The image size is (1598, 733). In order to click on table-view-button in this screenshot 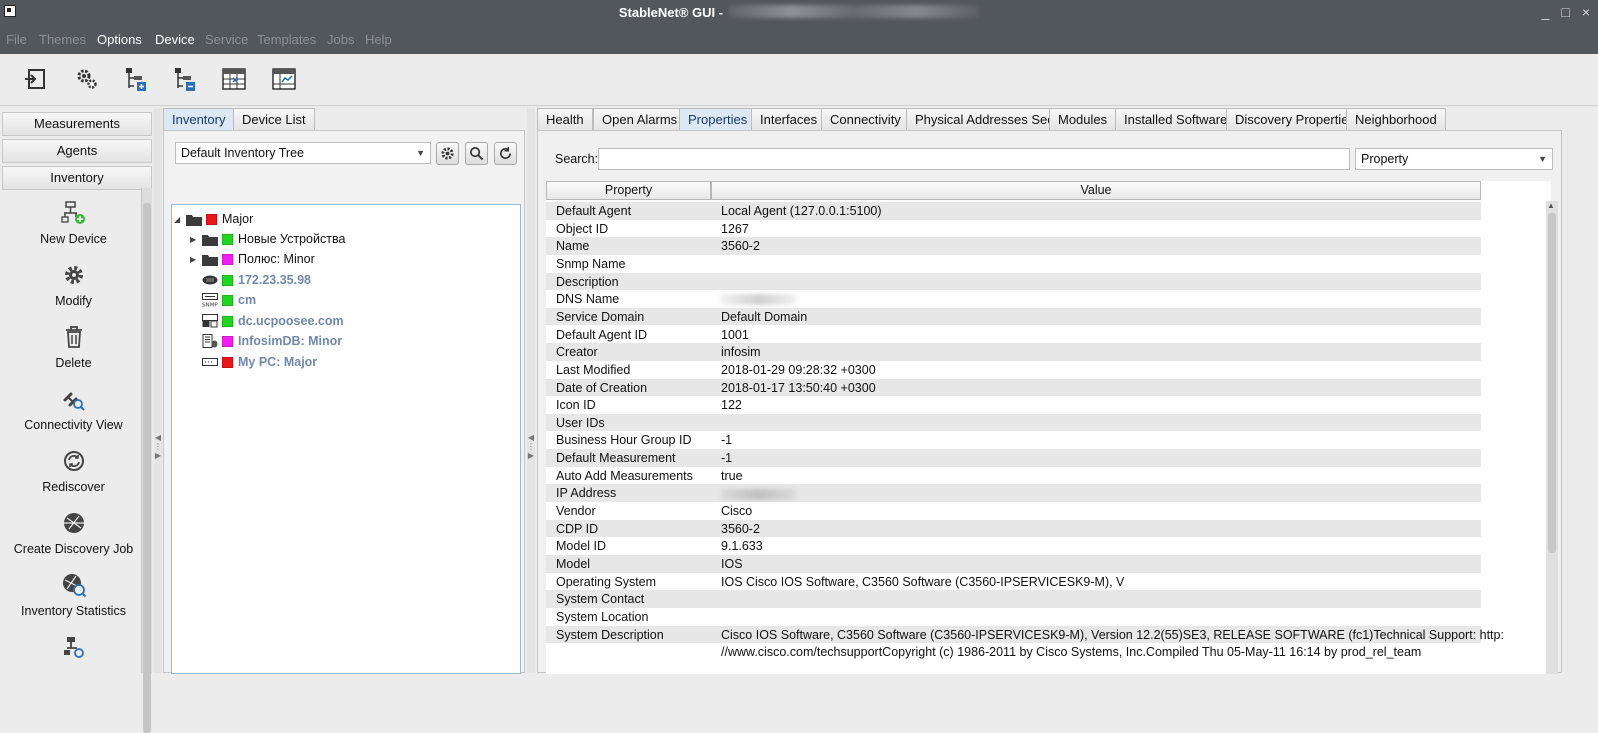, I will do `click(234, 79)`.